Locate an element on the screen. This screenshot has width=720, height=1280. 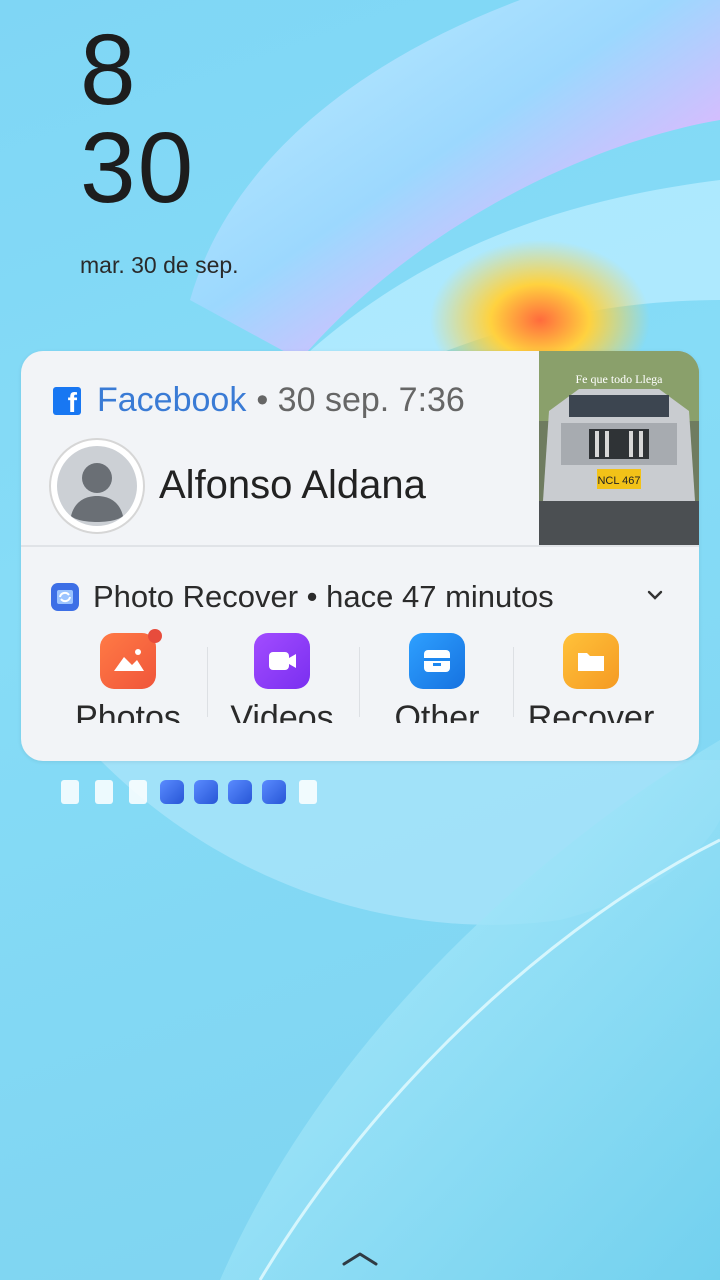
lockscreen-date: mar. 30 de sep. is located at coordinates (159, 265).